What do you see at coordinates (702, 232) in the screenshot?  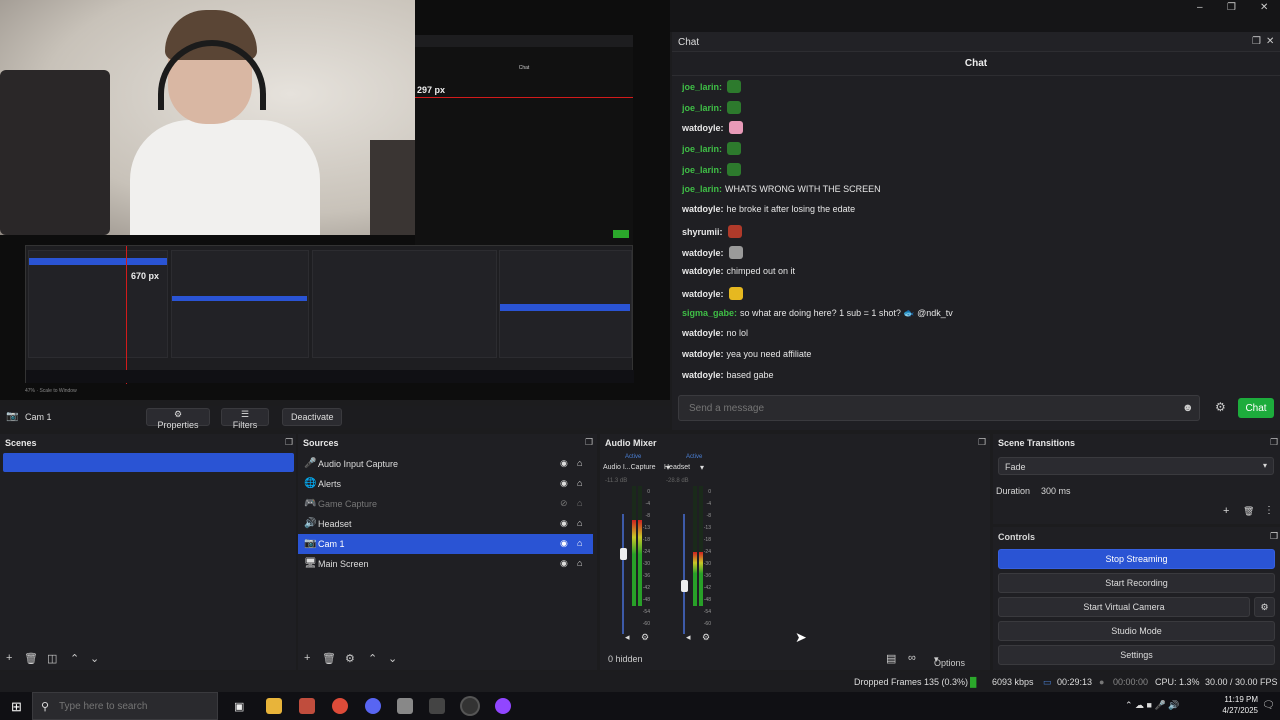 I see `chat-username: shyrumii:` at bounding box center [702, 232].